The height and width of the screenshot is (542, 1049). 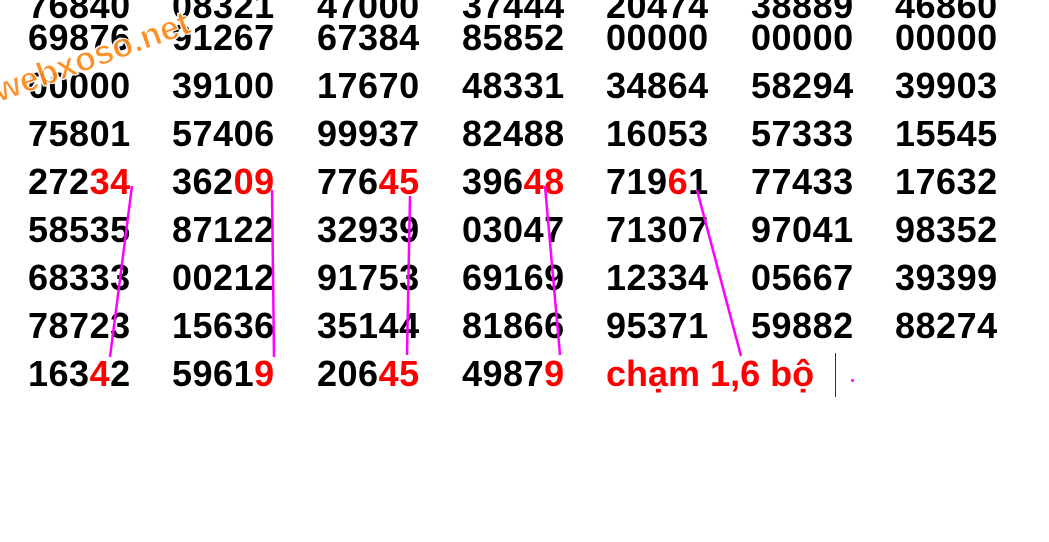 I want to click on highlighted-digits: 6, so click(x=678, y=181).